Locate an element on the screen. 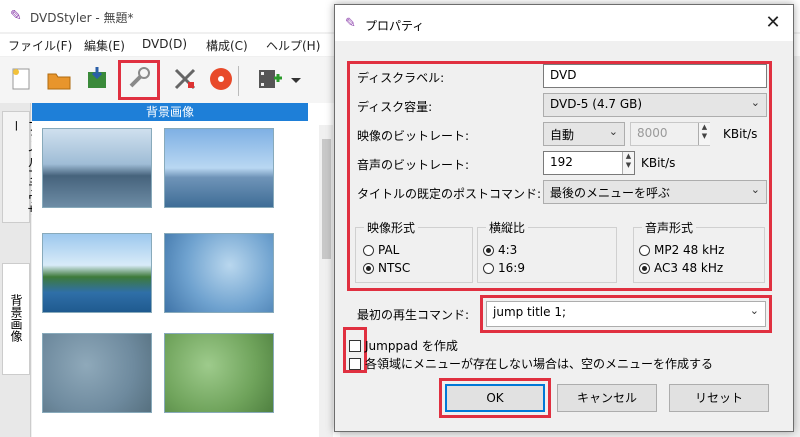 The height and width of the screenshot is (437, 800). disc-capacity-select: DVD-5 (4.7 GB) ⌄ is located at coordinates (655, 105).